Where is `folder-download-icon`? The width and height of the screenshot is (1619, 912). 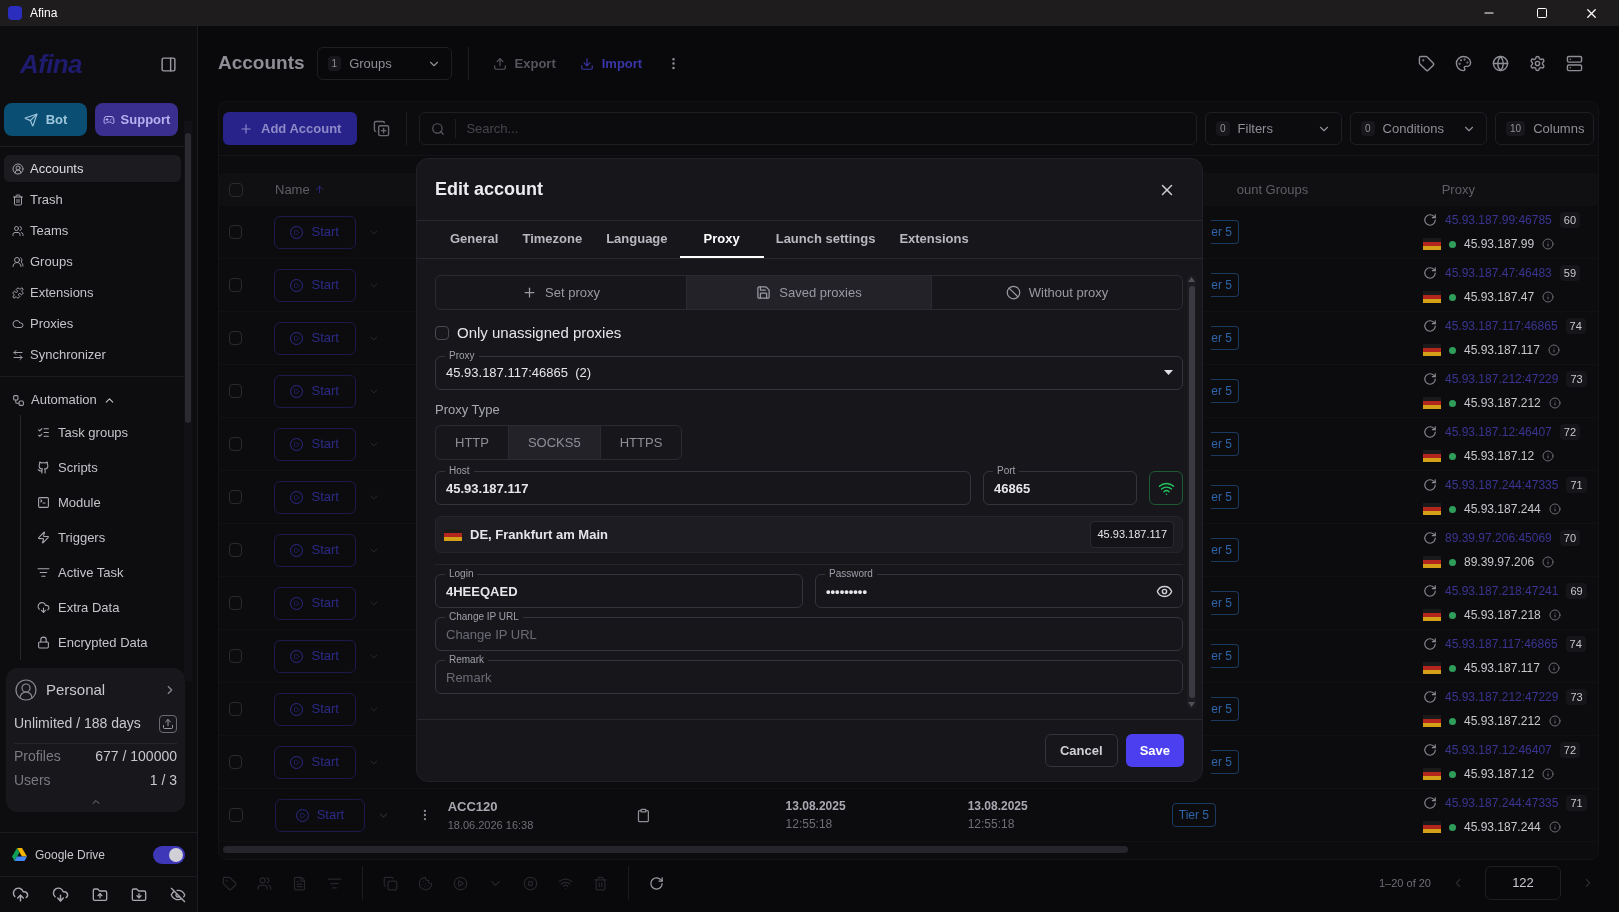
folder-download-icon is located at coordinates (138, 894).